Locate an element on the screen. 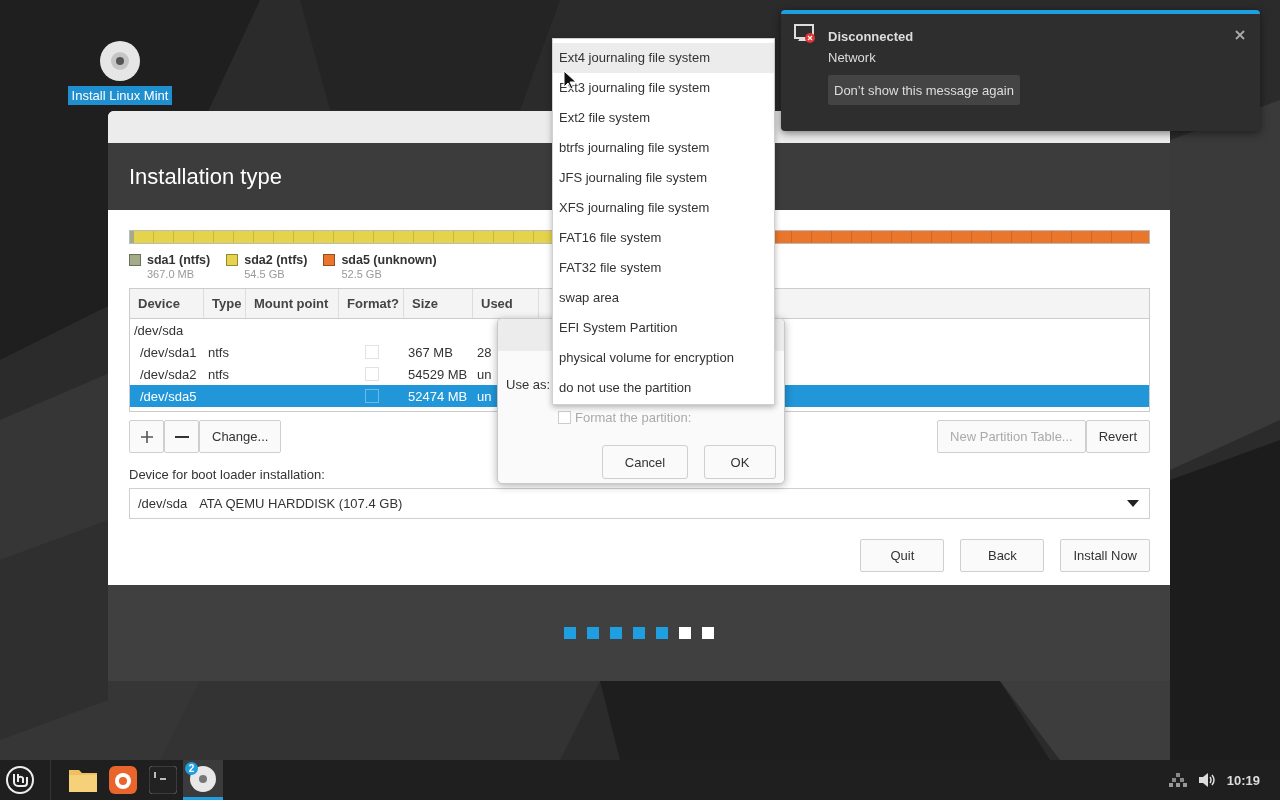  partition-name: sda2 (ntfs) is located at coordinates (276, 259).